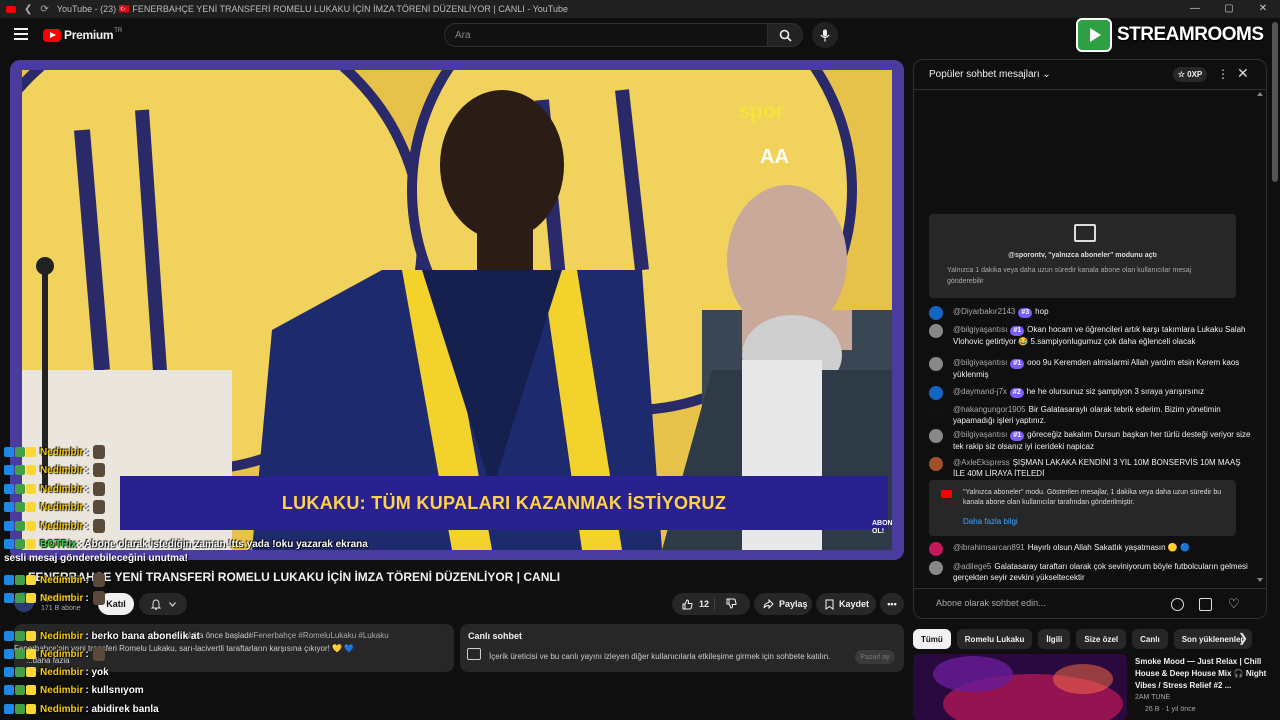 The image size is (1280, 720). I want to click on chip-1: Romelu Lukaku, so click(994, 639).